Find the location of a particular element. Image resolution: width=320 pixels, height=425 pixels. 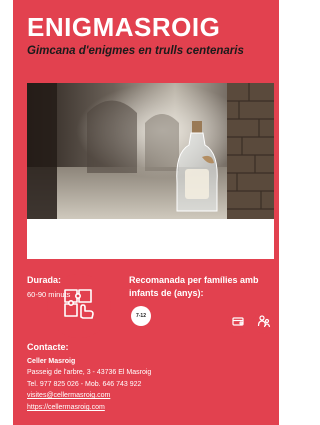

recommended-label-line2: infants de (anys): is located at coordinates (166, 293).